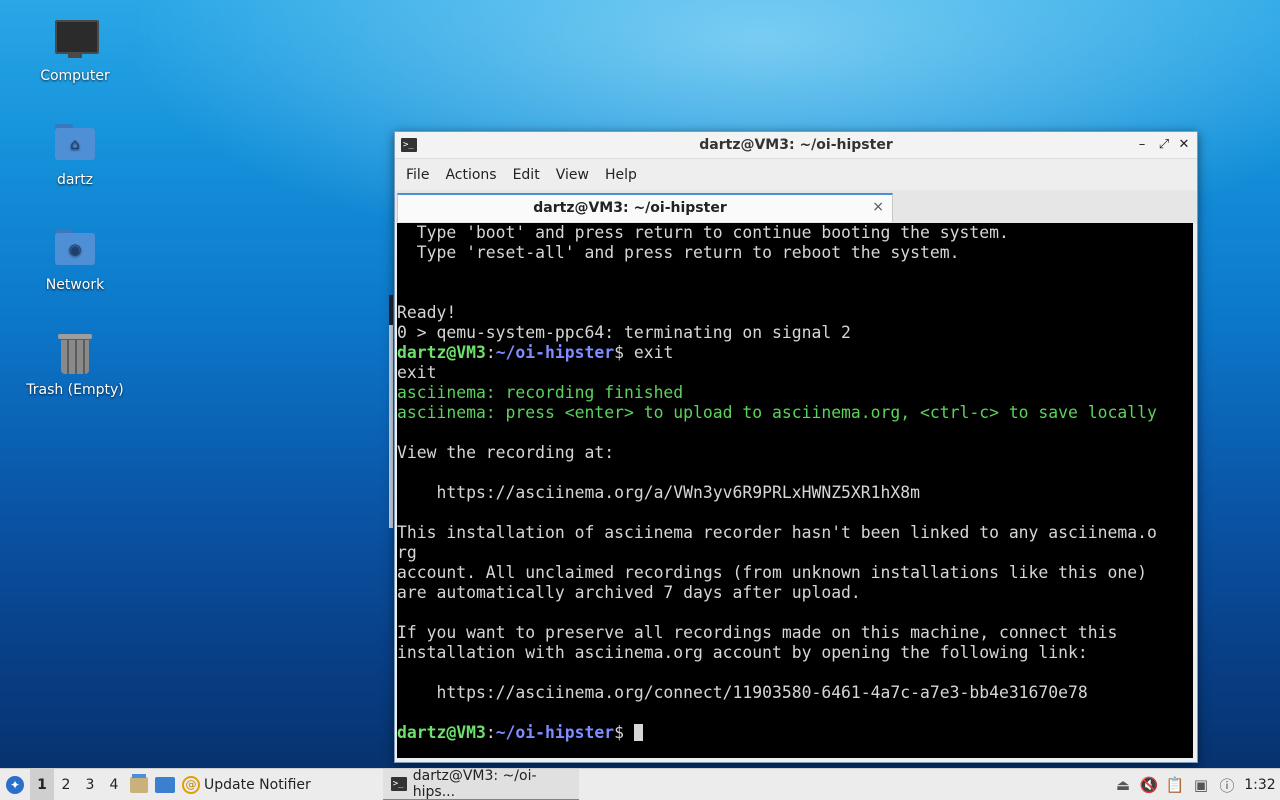 This screenshot has height=800, width=1280. I want to click on terminal-line: rg, so click(407, 552).